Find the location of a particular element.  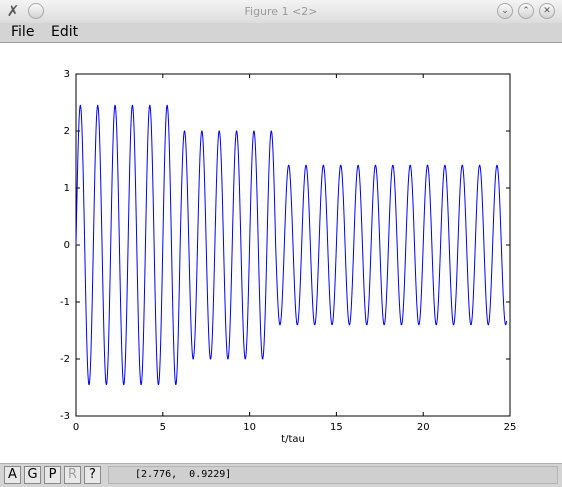

y-tick-label: 1 is located at coordinates (67, 188).